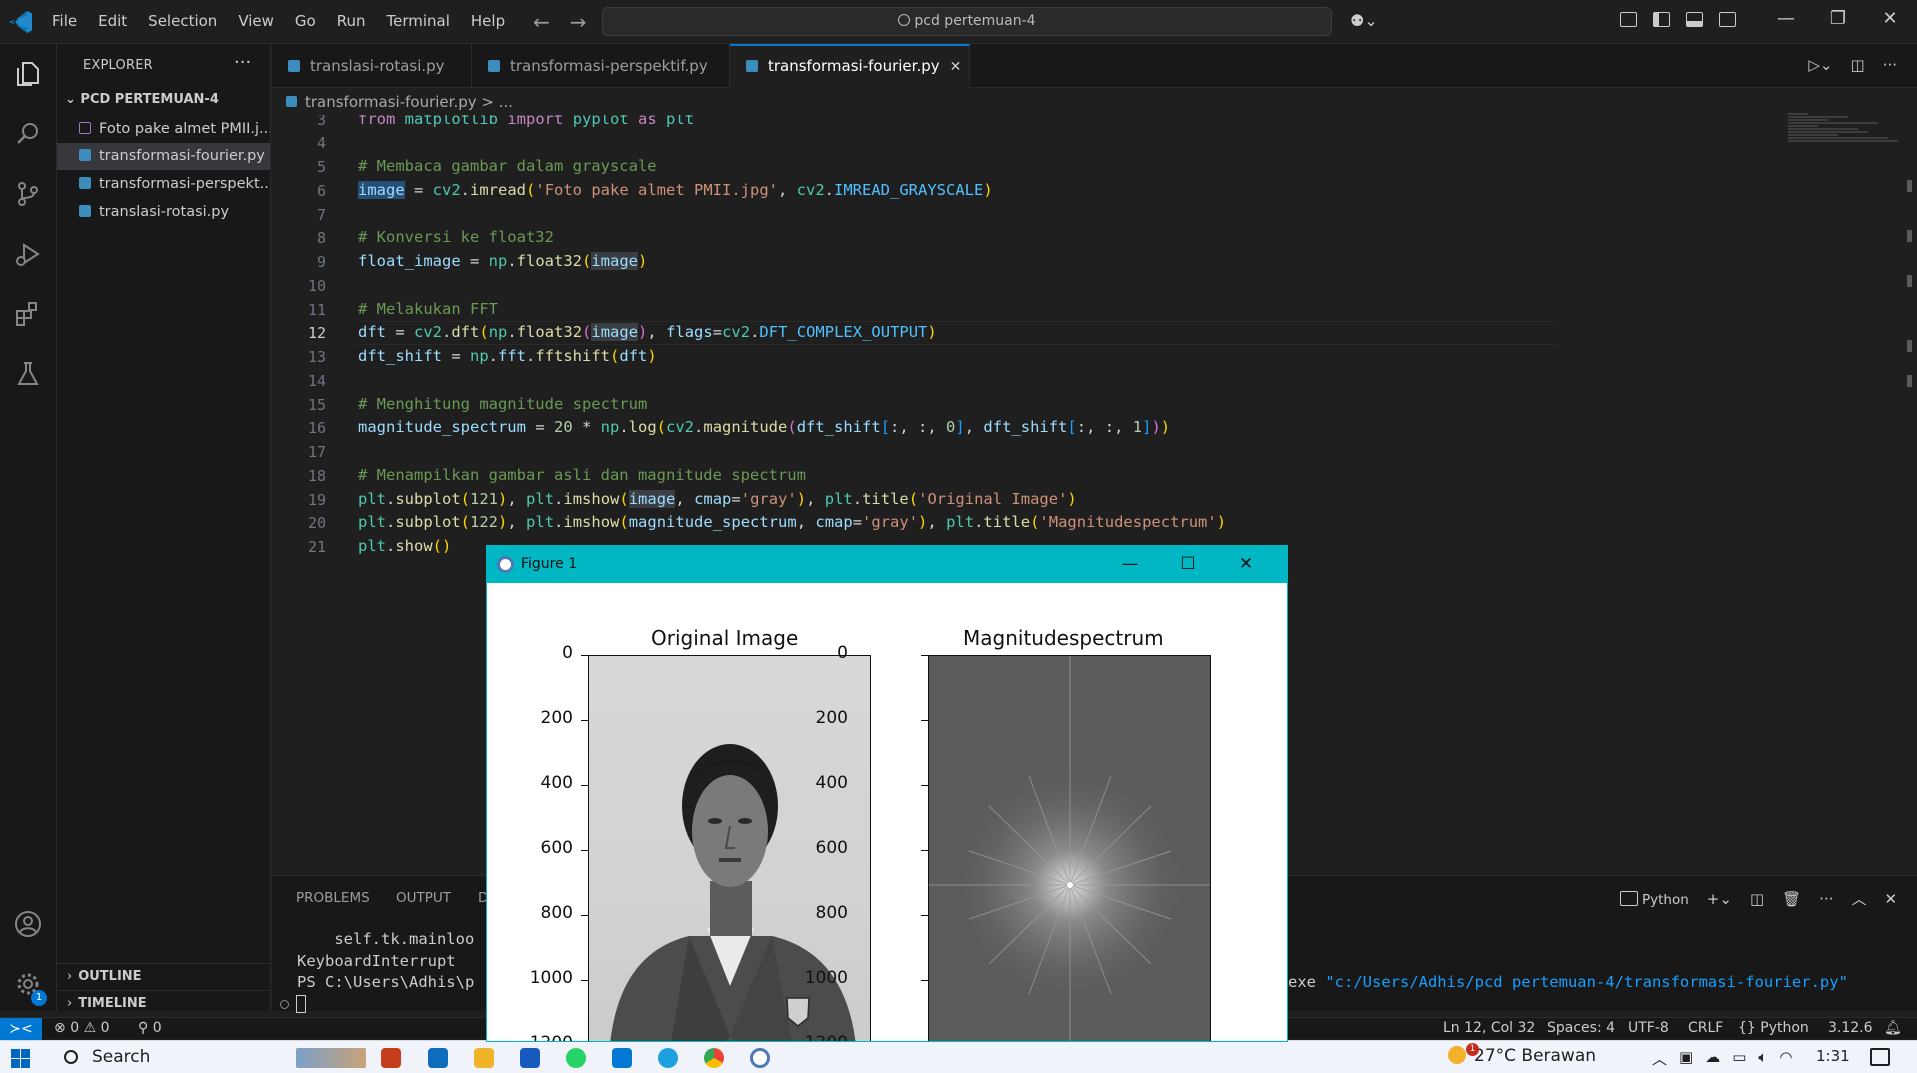 The height and width of the screenshot is (1073, 1917). I want to click on python-figure-icon, so click(760, 1058).